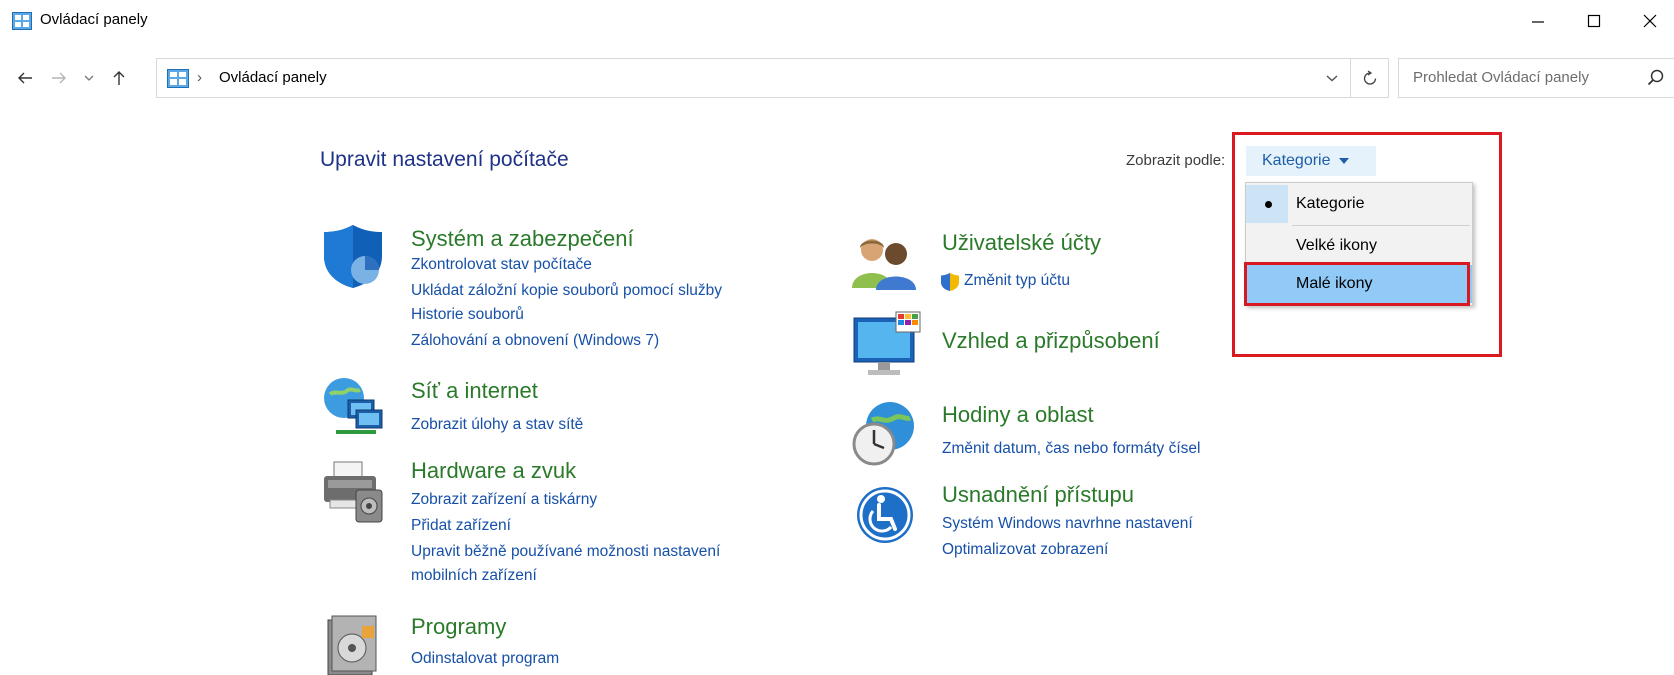 The height and width of the screenshot is (675, 1674). What do you see at coordinates (493, 471) in the screenshot?
I see `category-title: Hardware a zvuk` at bounding box center [493, 471].